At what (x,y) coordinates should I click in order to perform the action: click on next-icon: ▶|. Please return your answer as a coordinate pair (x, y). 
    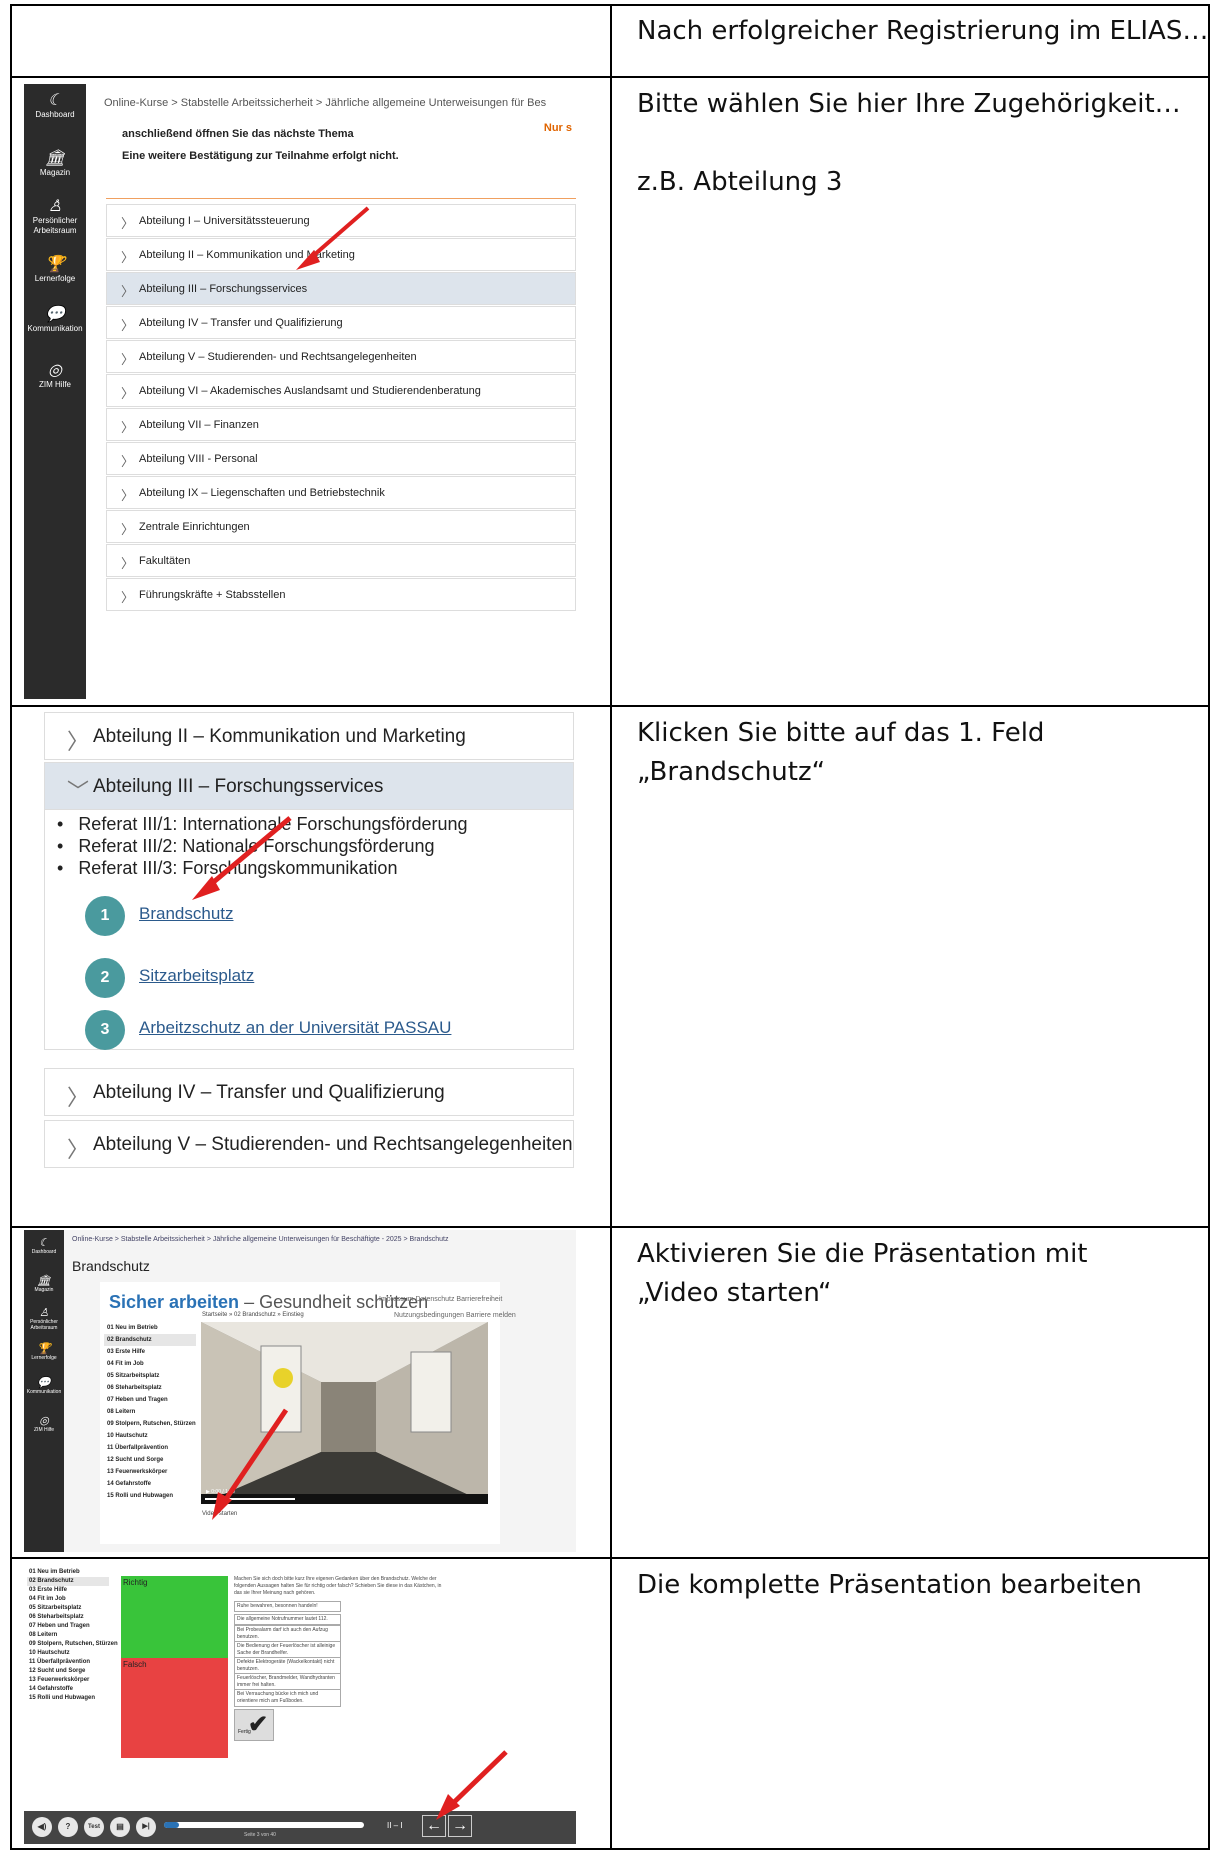
    Looking at the image, I should click on (146, 1827).